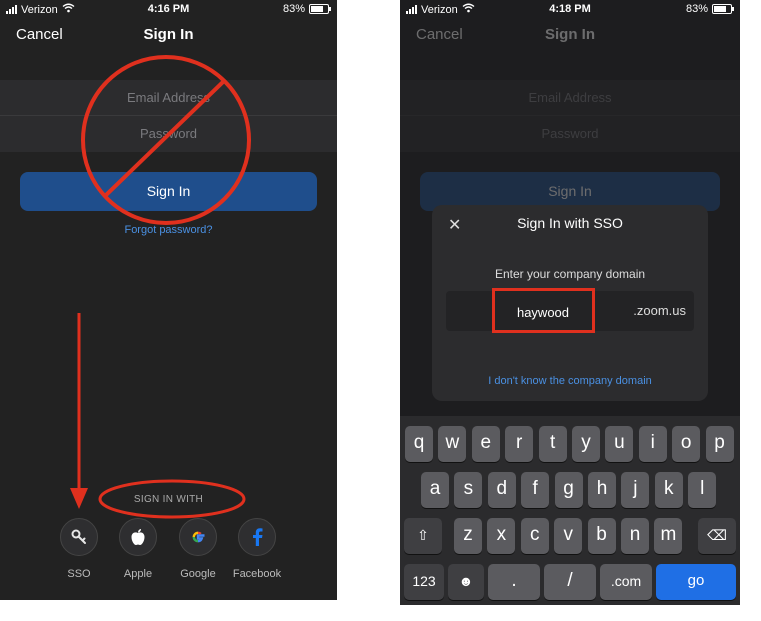 The height and width of the screenshot is (621, 761). What do you see at coordinates (466, 582) in the screenshot?
I see `emoji-key: ☻` at bounding box center [466, 582].